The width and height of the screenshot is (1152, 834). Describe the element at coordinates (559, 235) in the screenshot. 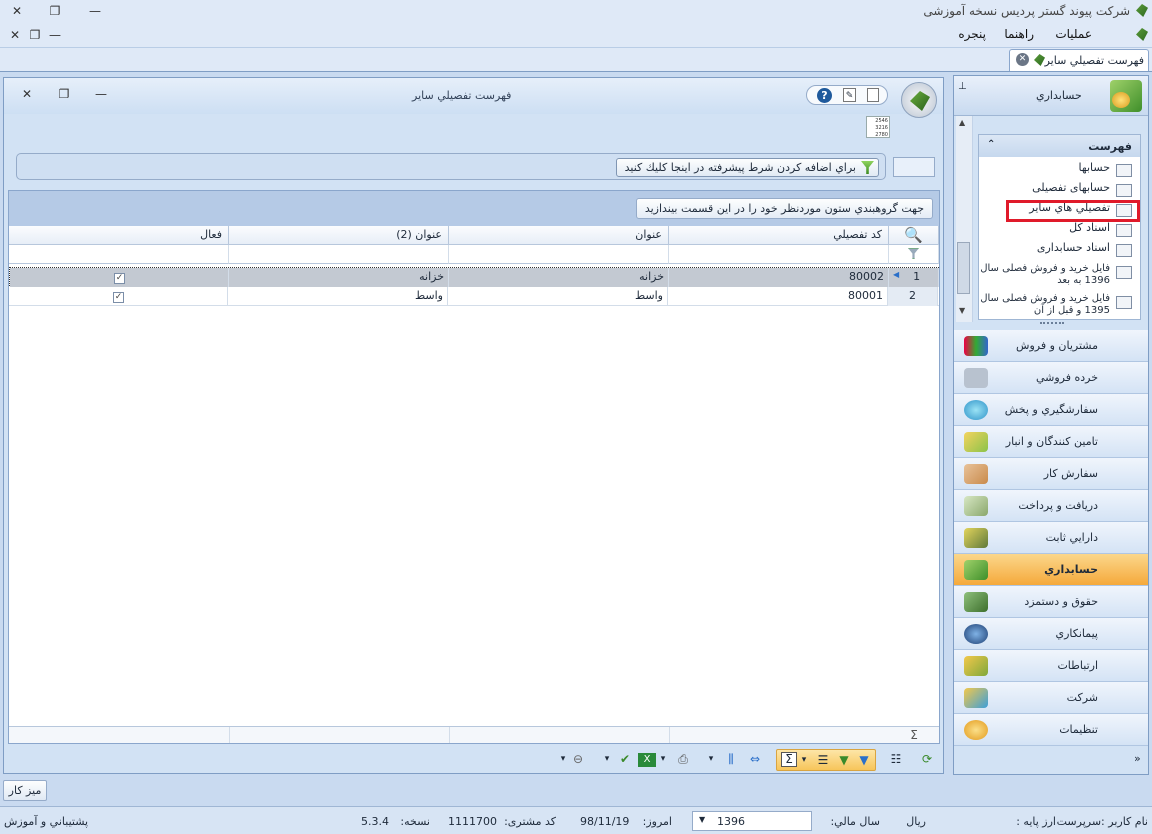

I see `column-header-title: عنوان` at that location.